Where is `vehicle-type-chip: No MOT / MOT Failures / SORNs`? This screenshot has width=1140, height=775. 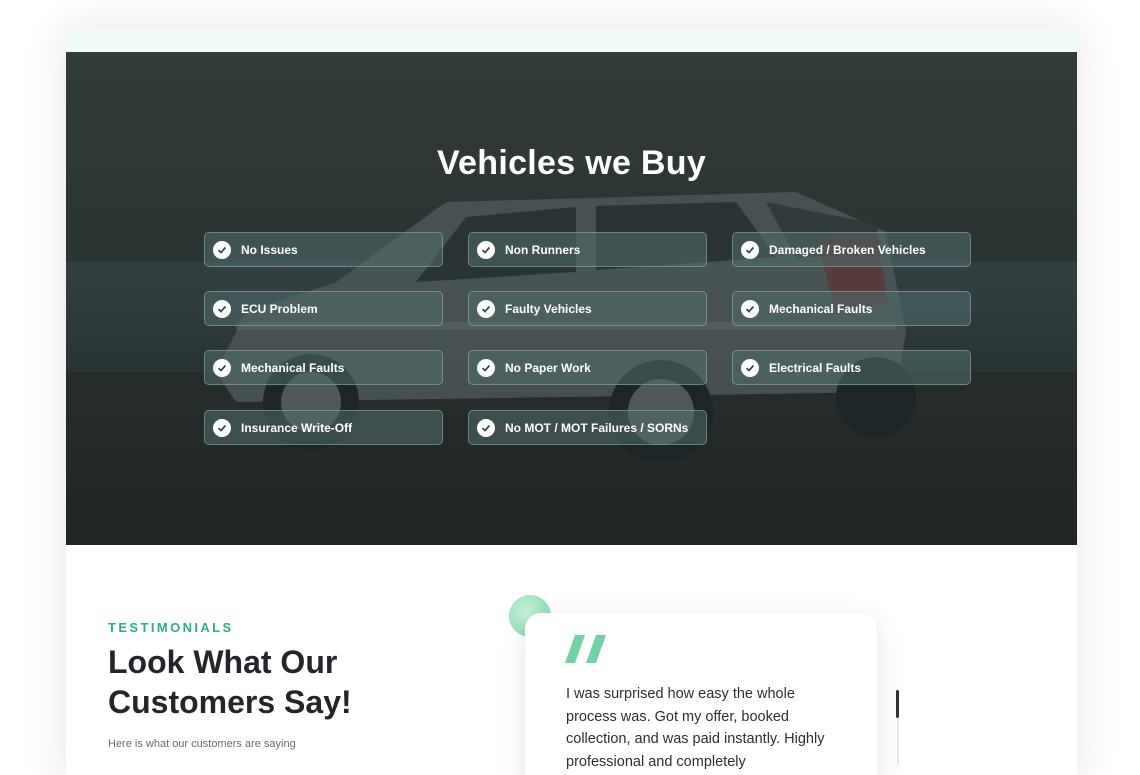 vehicle-type-chip: No MOT / MOT Failures / SORNs is located at coordinates (587, 427).